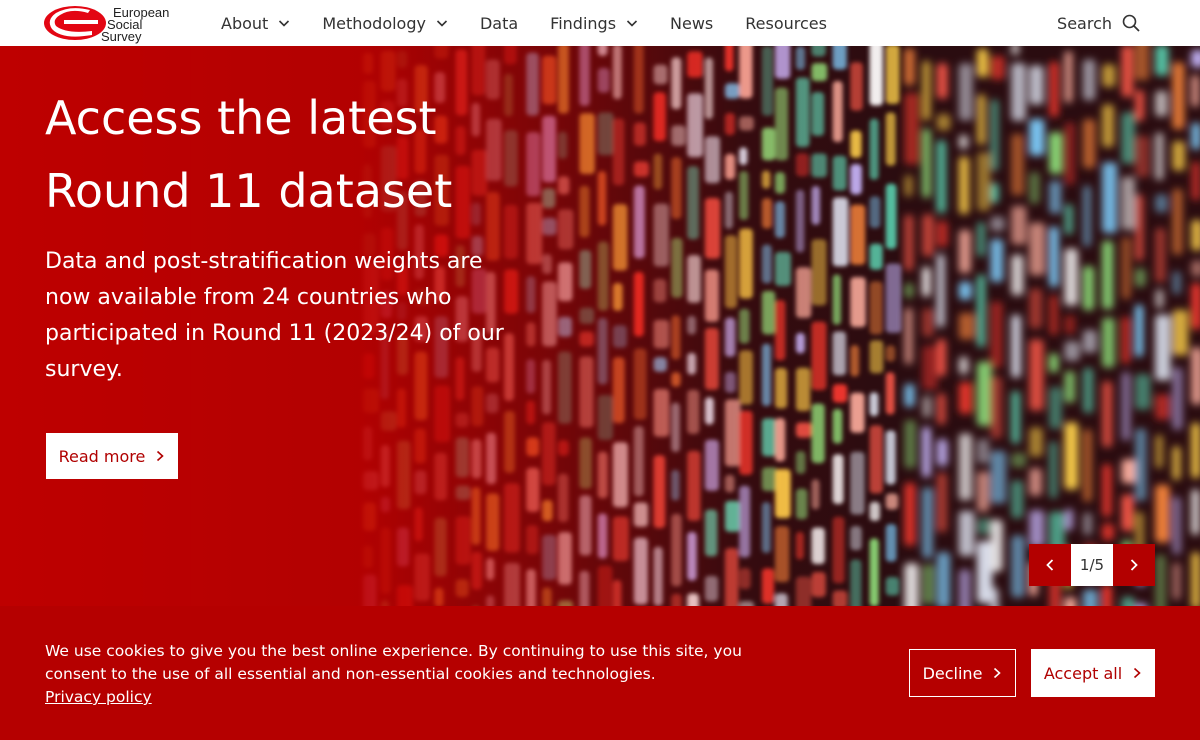 The image size is (1200, 740). I want to click on nav-item-methodology: Methodology, so click(385, 23).